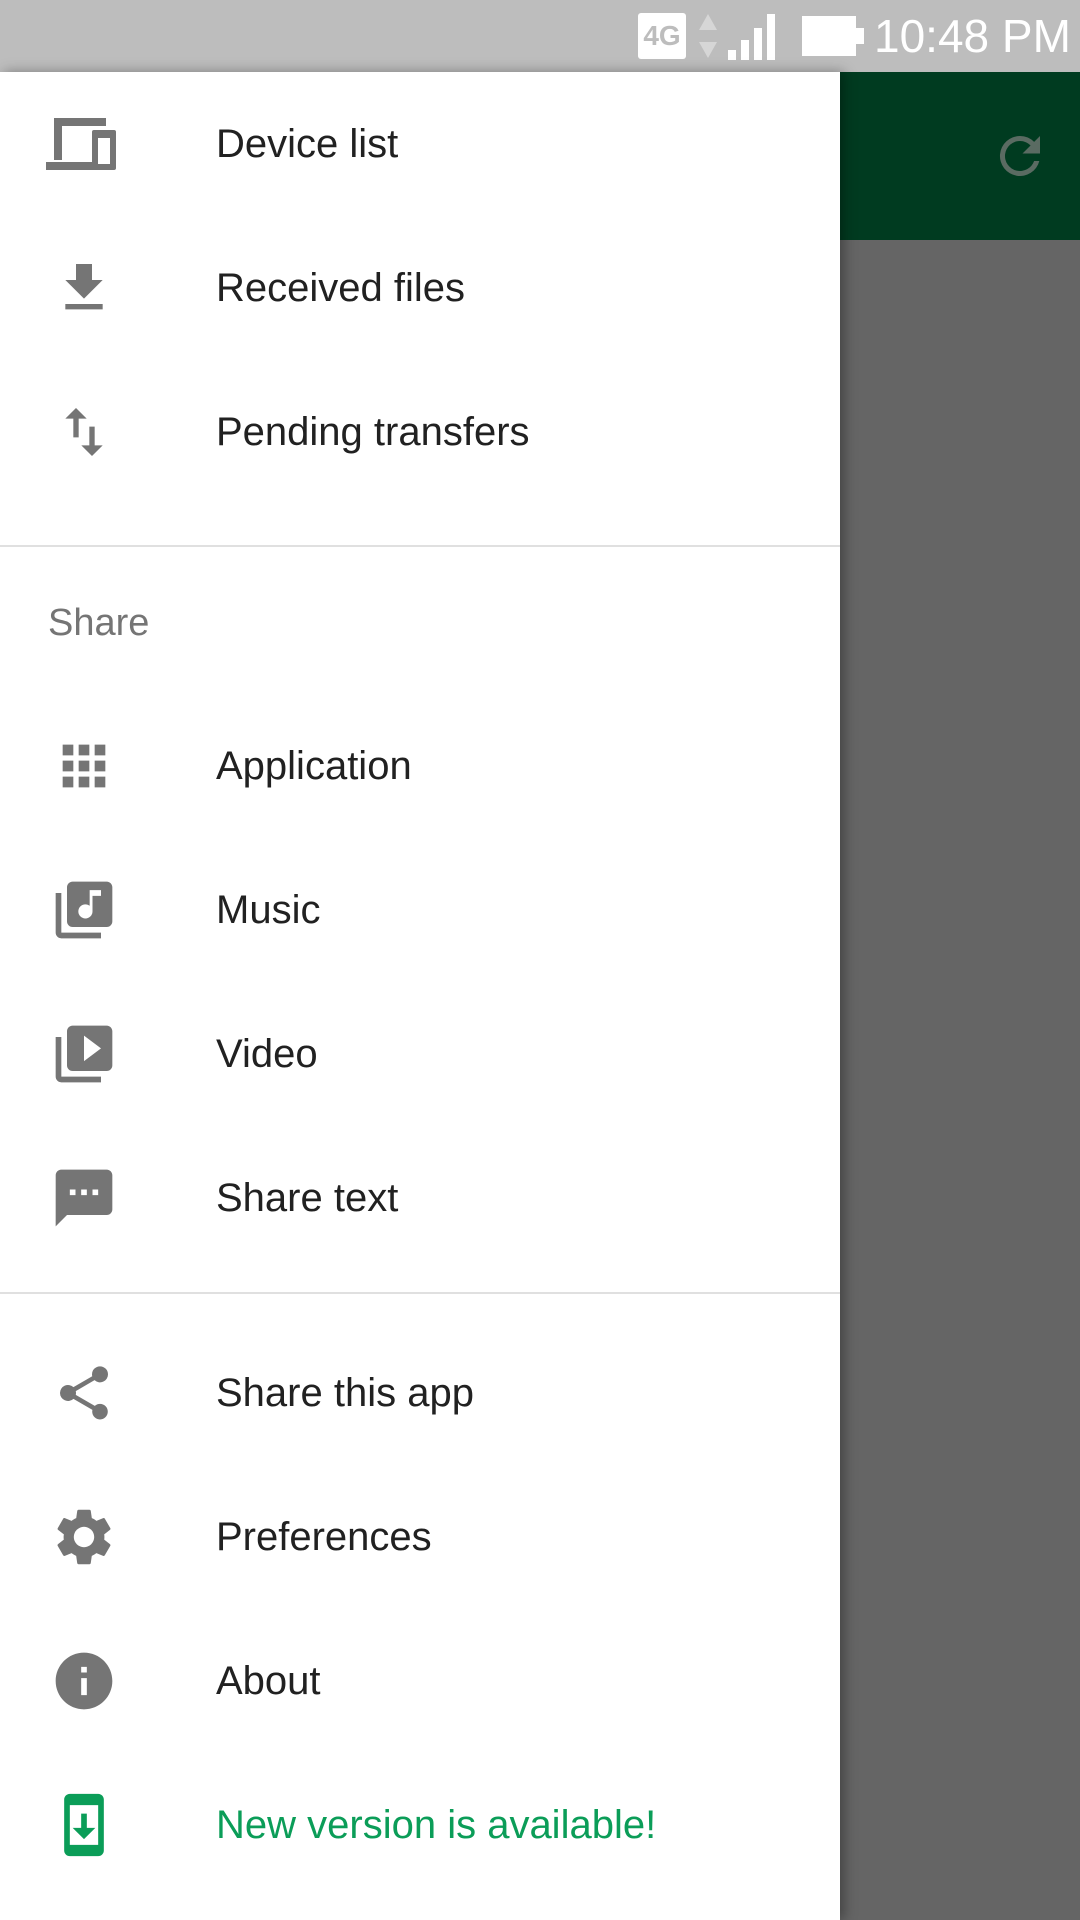 This screenshot has height=1920, width=1080. Describe the element at coordinates (84, 144) in the screenshot. I see `devices-icon` at that location.